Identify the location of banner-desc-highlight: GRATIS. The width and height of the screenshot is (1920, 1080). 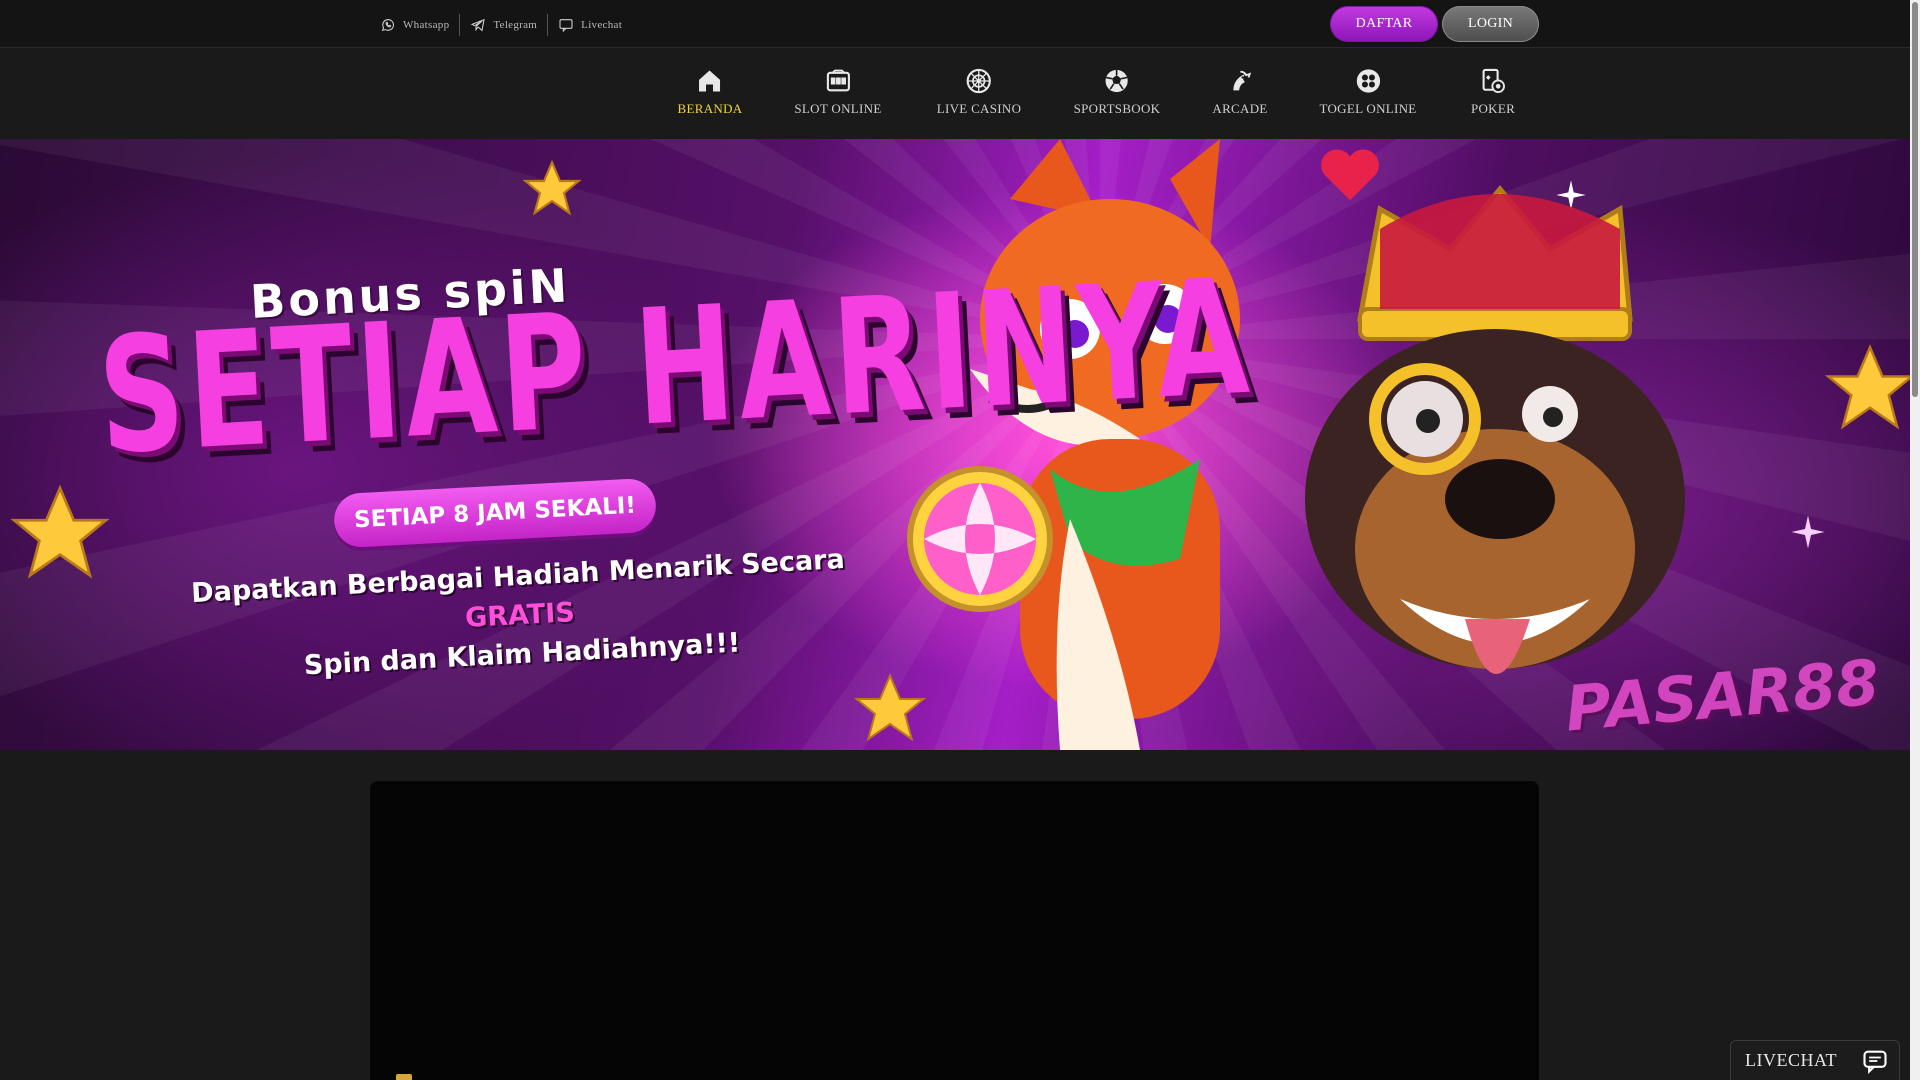
(520, 615).